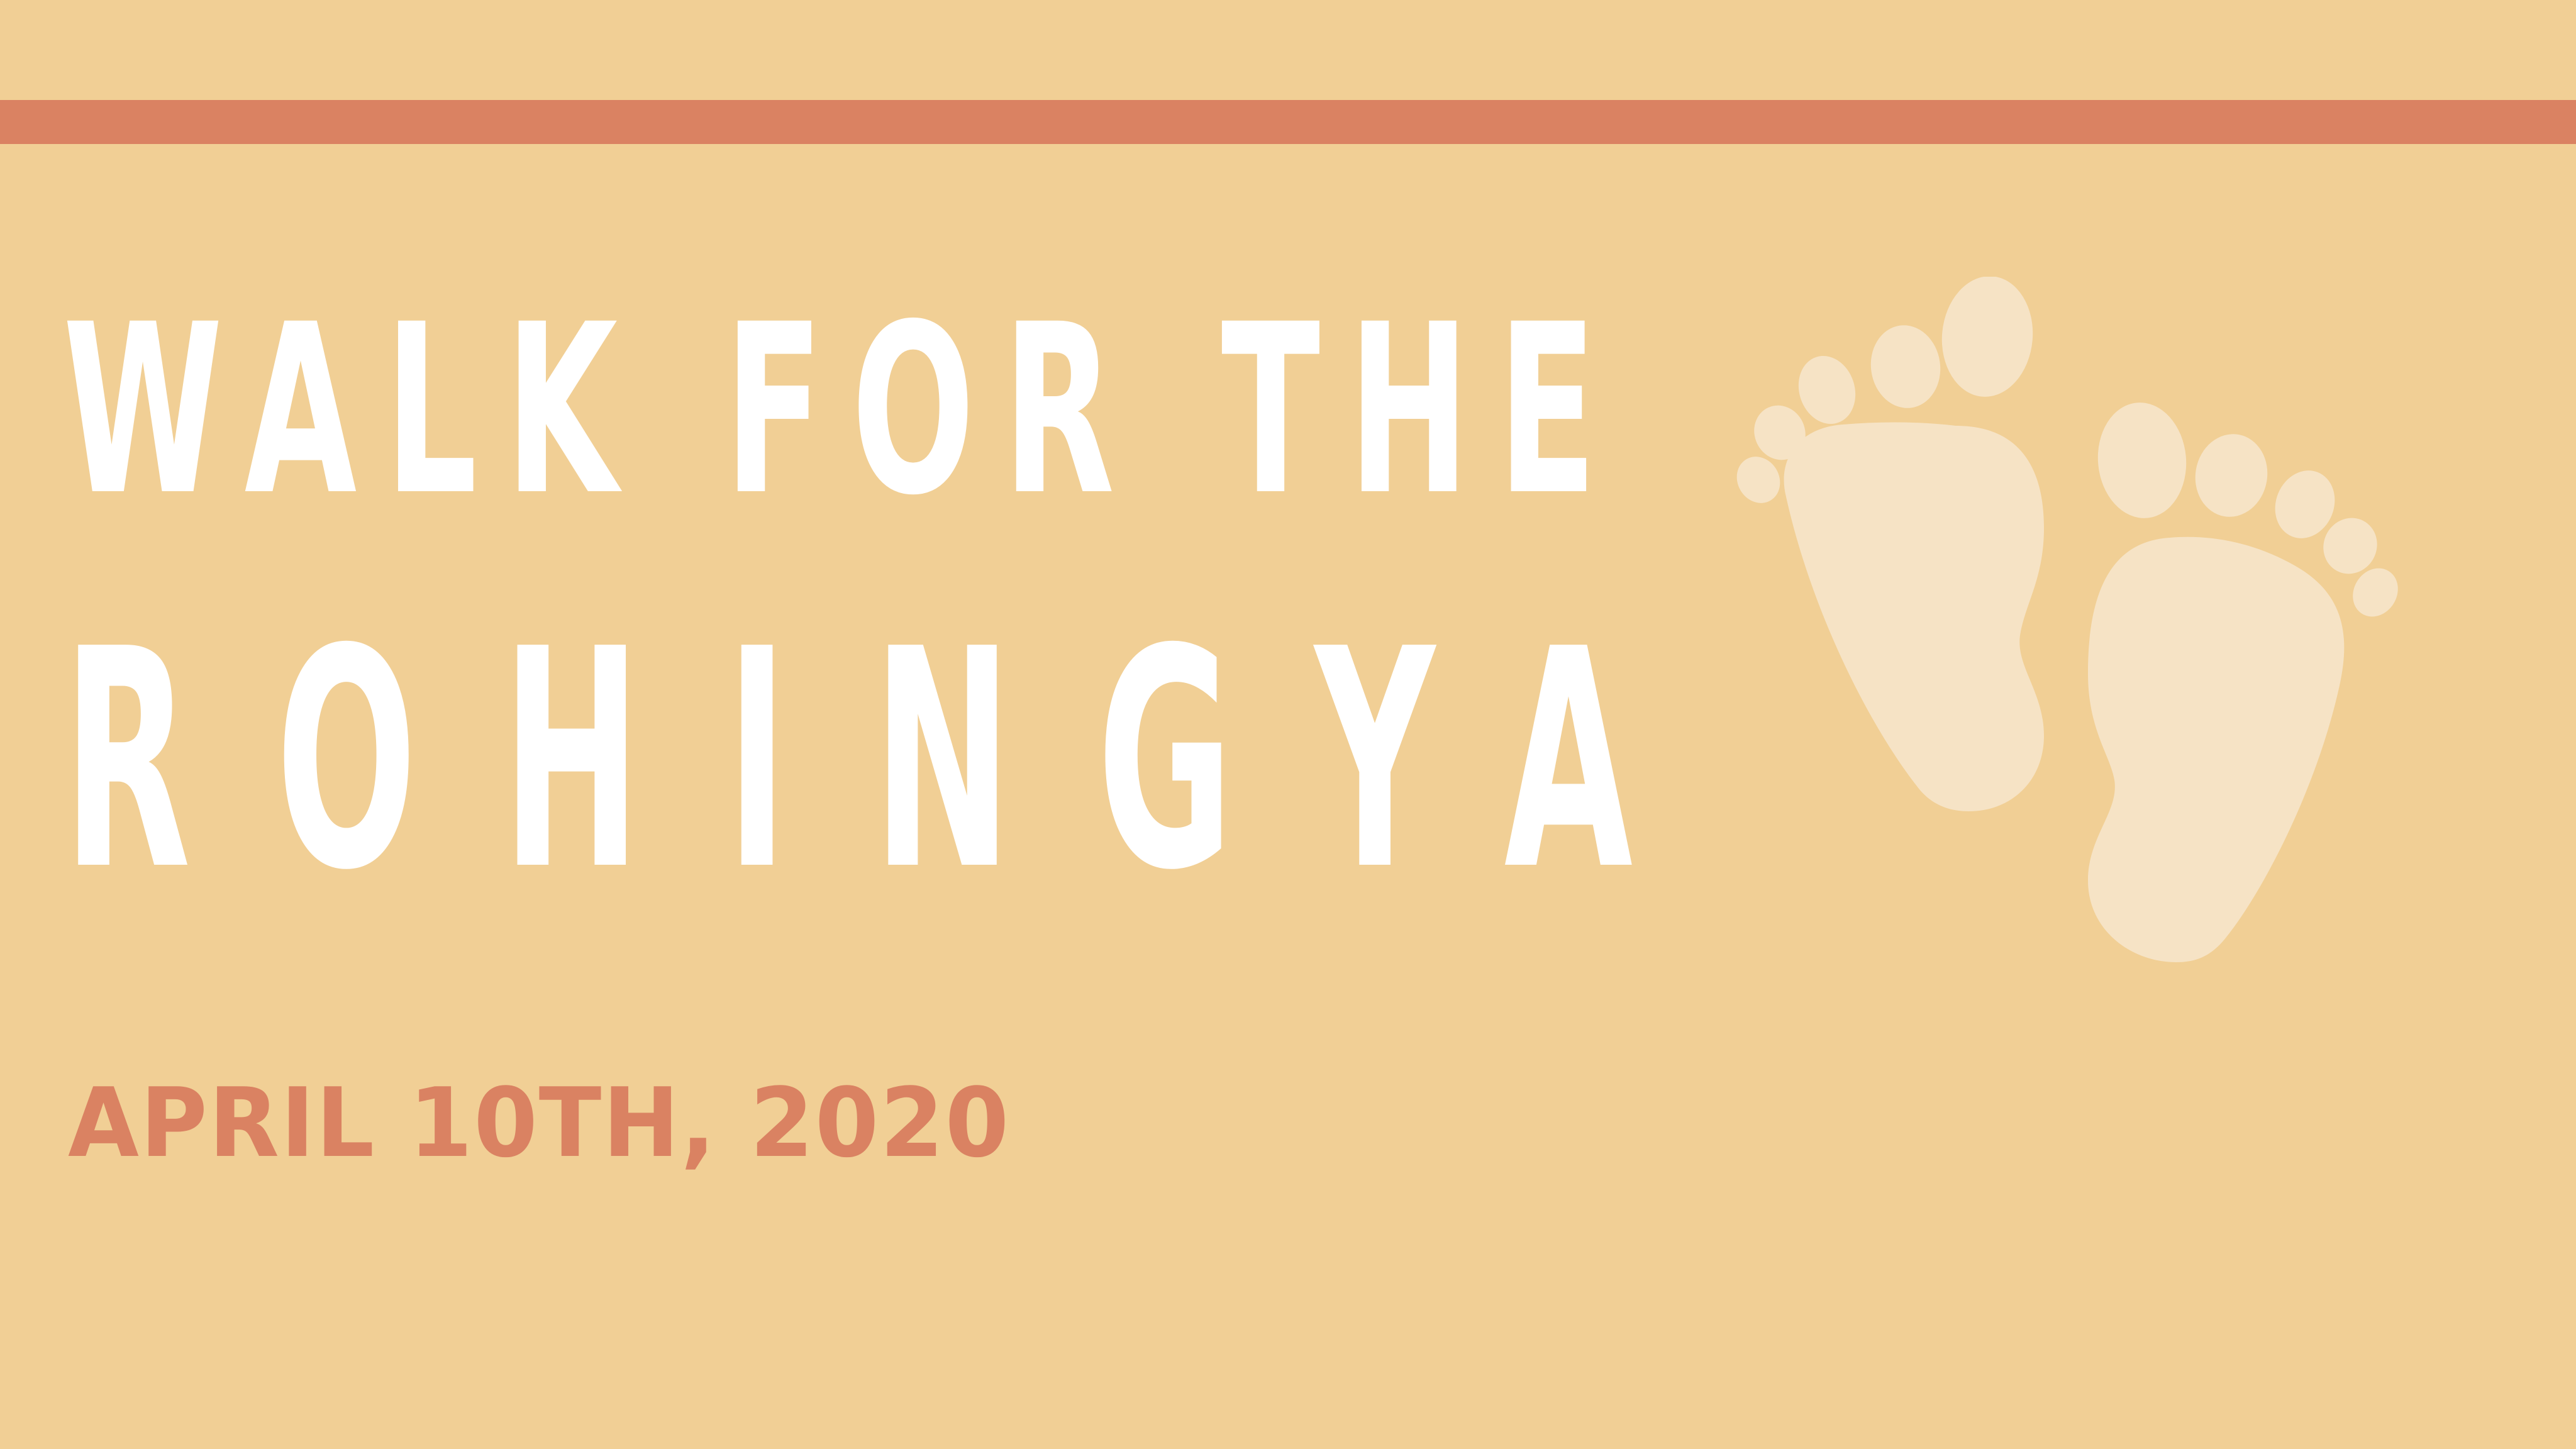 The height and width of the screenshot is (1449, 2576). I want to click on footprints-icon, so click(2067, 619).